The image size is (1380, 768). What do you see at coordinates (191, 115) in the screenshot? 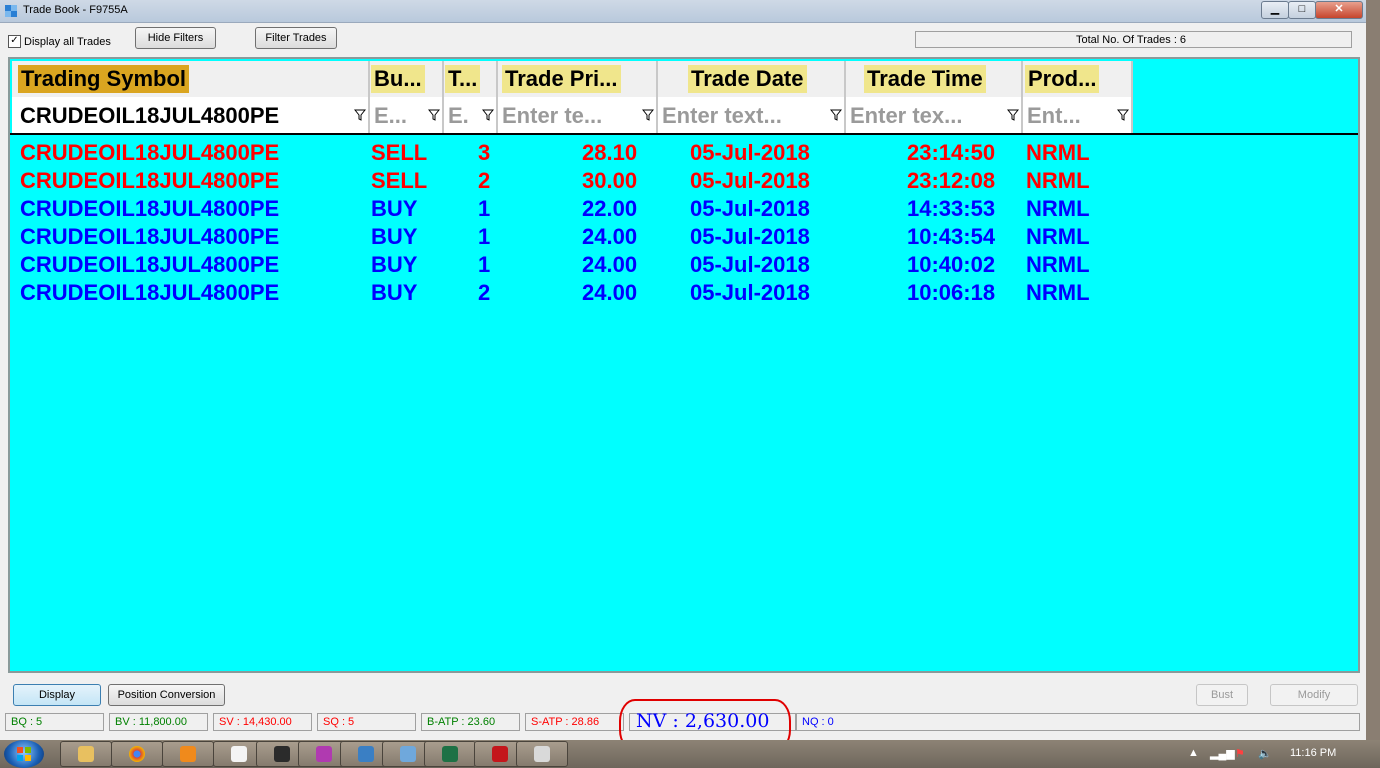
I see `filter-trading-symbol: CRUDEOIL18JUL4800PE` at bounding box center [191, 115].